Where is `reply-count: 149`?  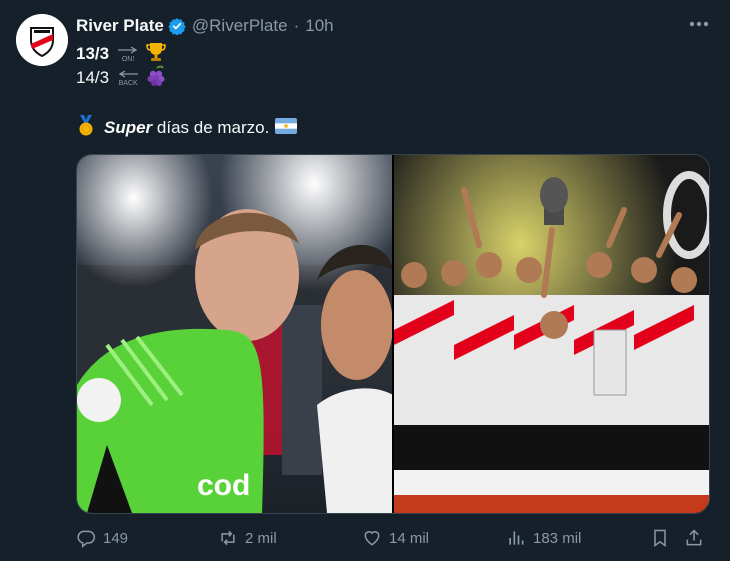 reply-count: 149 is located at coordinates (116, 538).